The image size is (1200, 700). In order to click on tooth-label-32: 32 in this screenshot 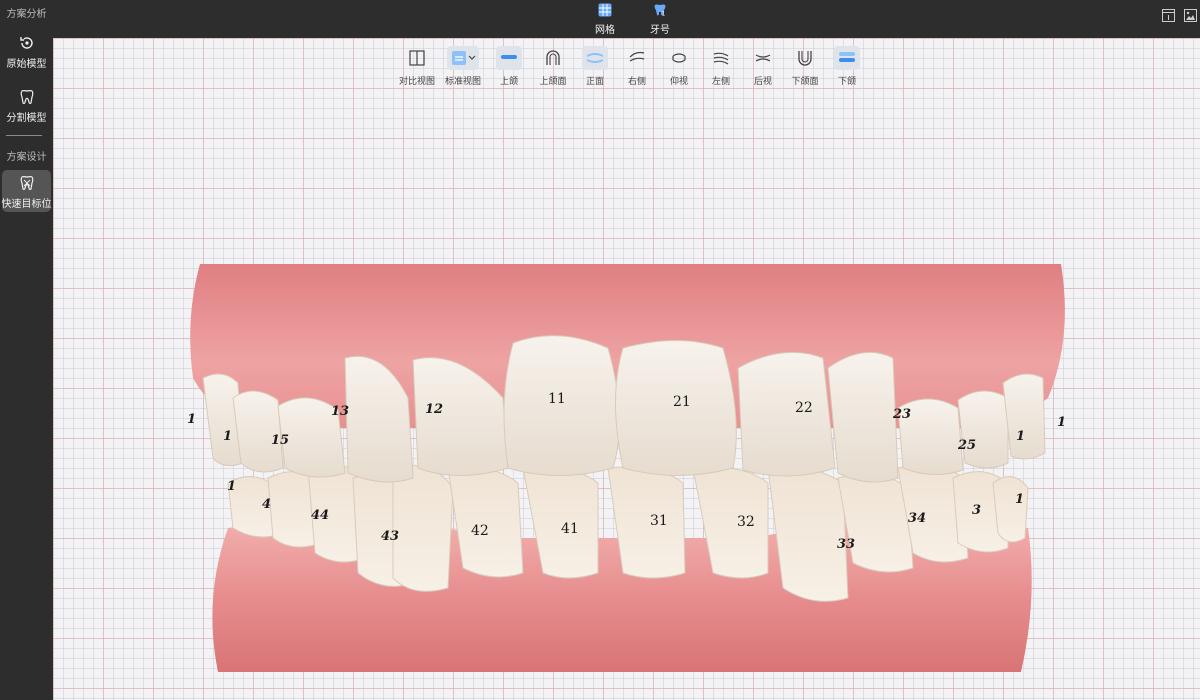, I will do `click(746, 522)`.